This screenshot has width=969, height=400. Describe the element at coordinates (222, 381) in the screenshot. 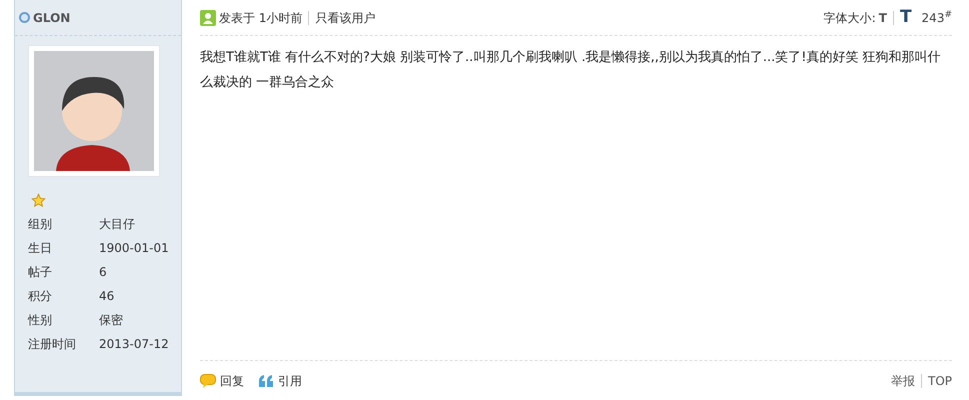

I see `reply-button: 回复` at that location.